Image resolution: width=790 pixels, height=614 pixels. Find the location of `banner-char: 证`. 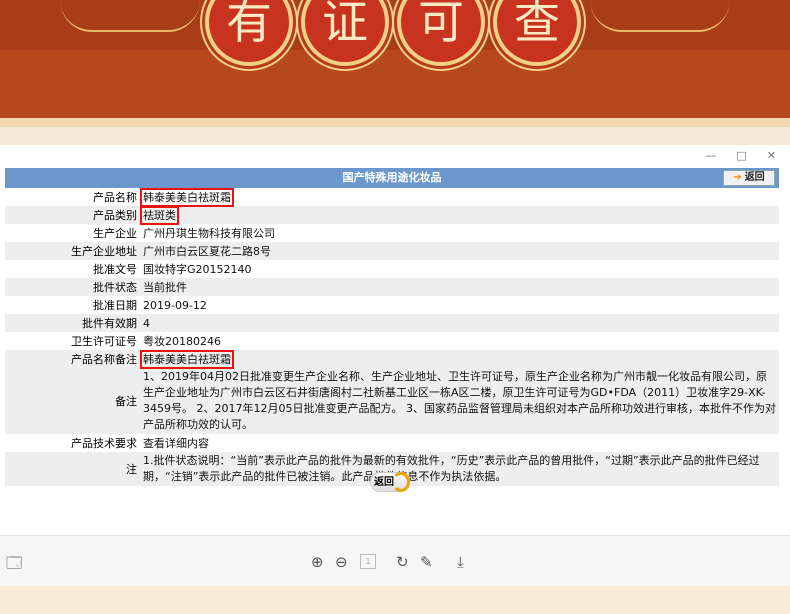

banner-char: 证 is located at coordinates (345, 33).